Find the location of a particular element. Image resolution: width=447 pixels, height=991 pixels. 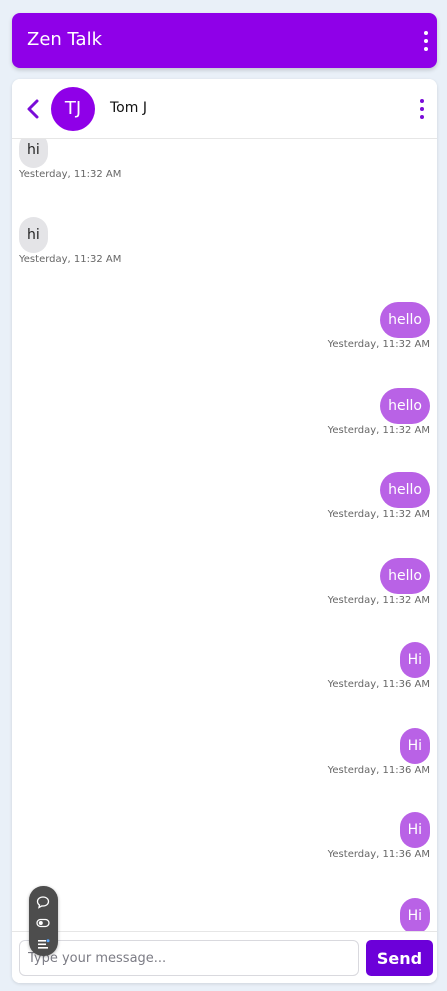

toggle-icon is located at coordinates (43, 922).